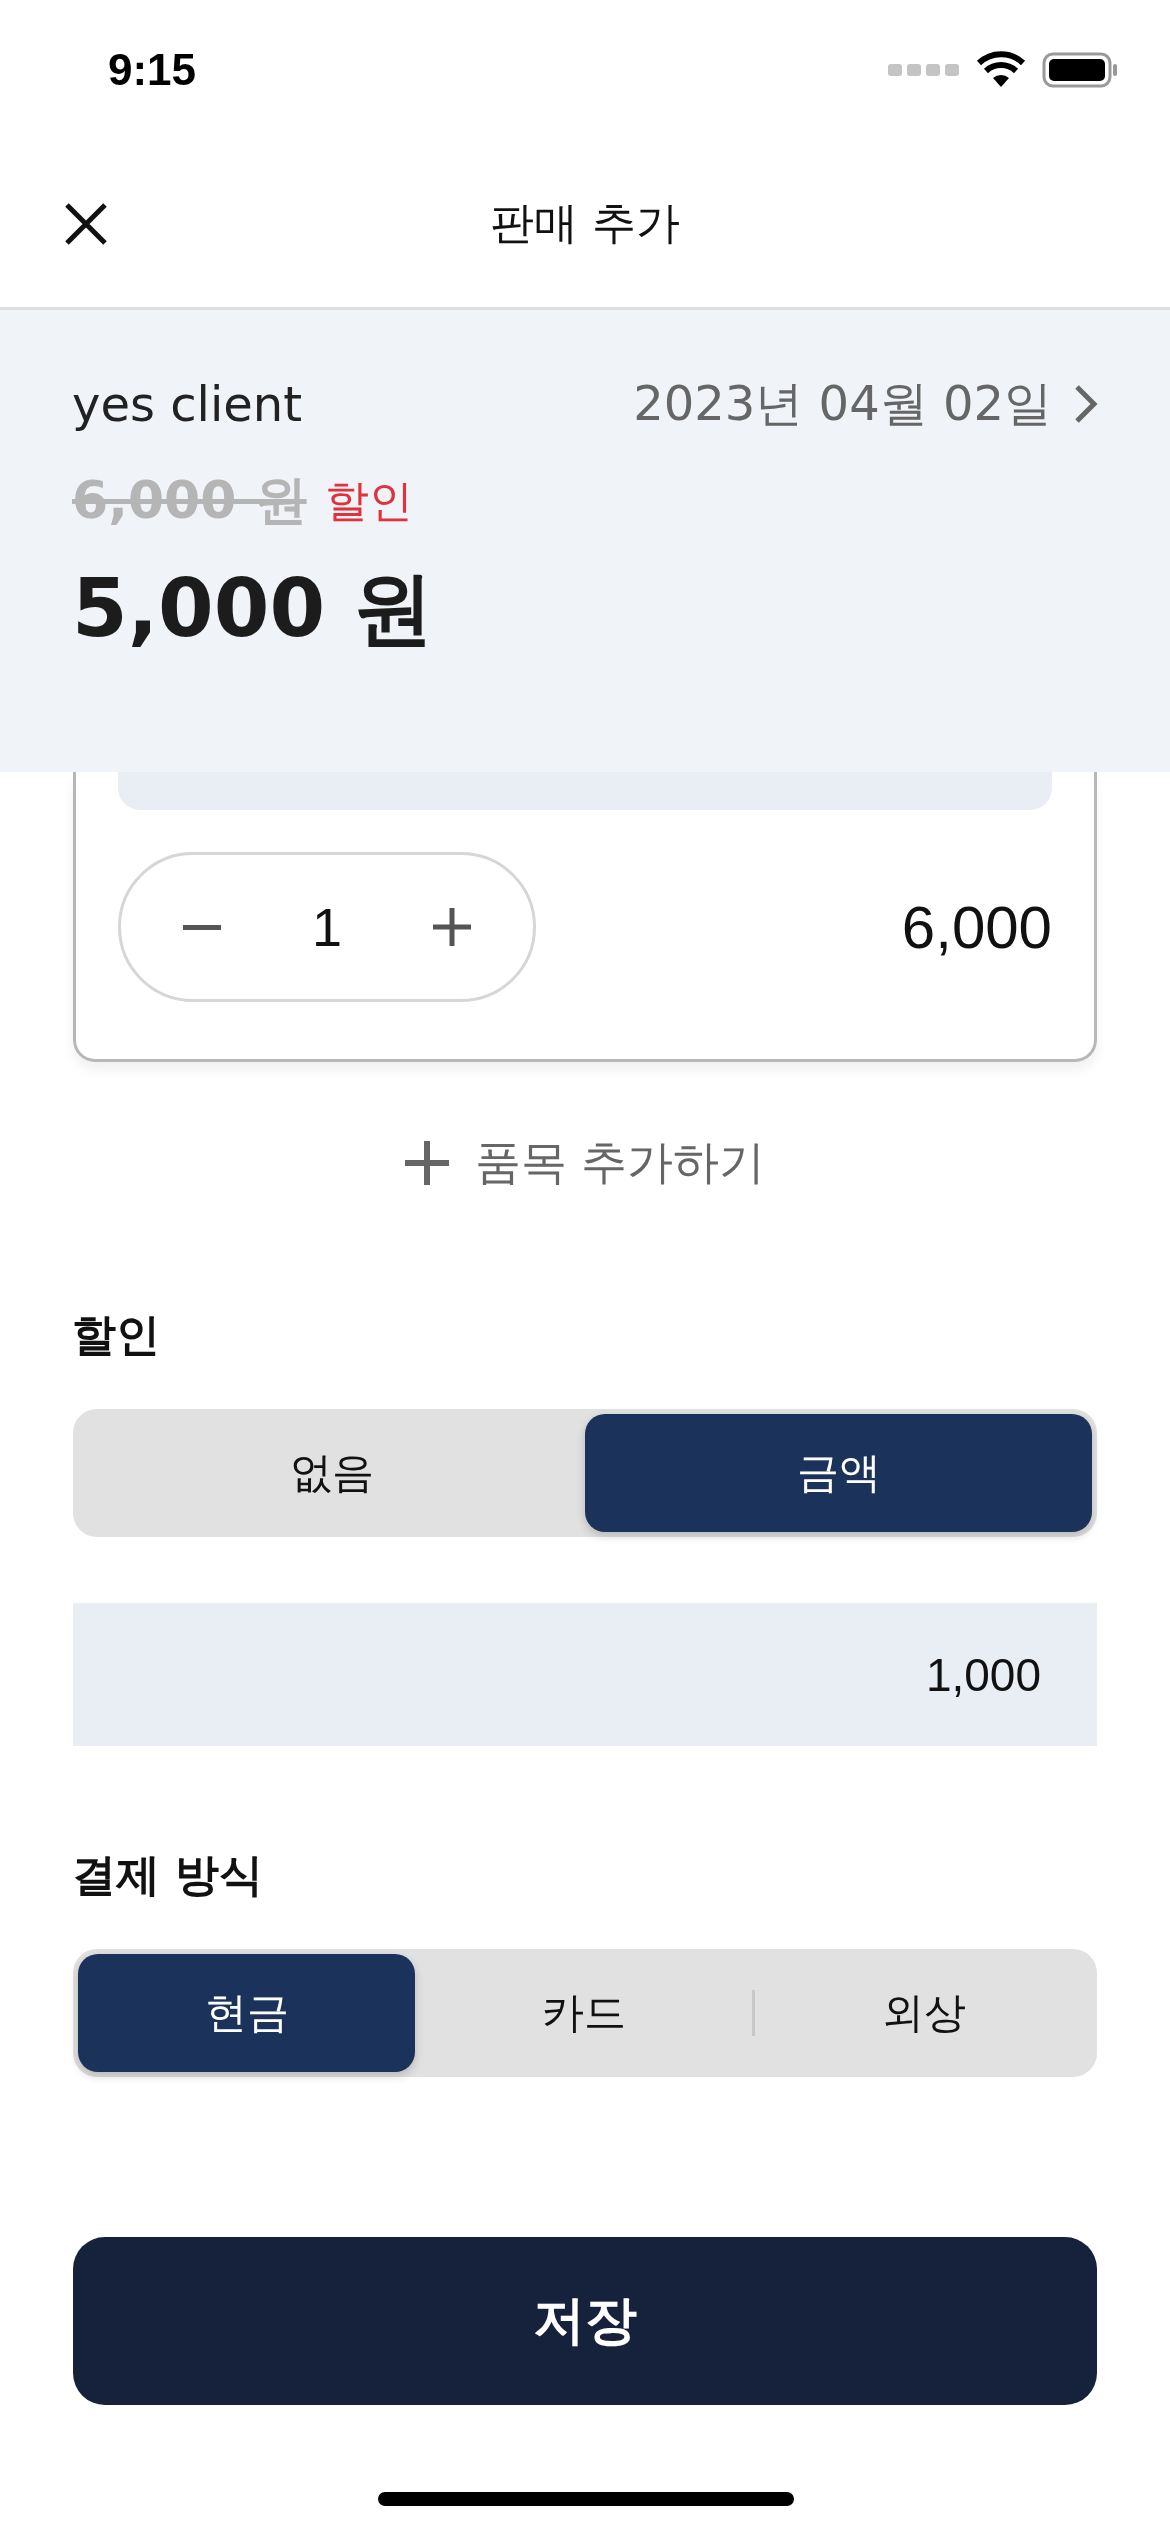  Describe the element at coordinates (189, 500) in the screenshot. I see `original-price: 6,000 원` at that location.